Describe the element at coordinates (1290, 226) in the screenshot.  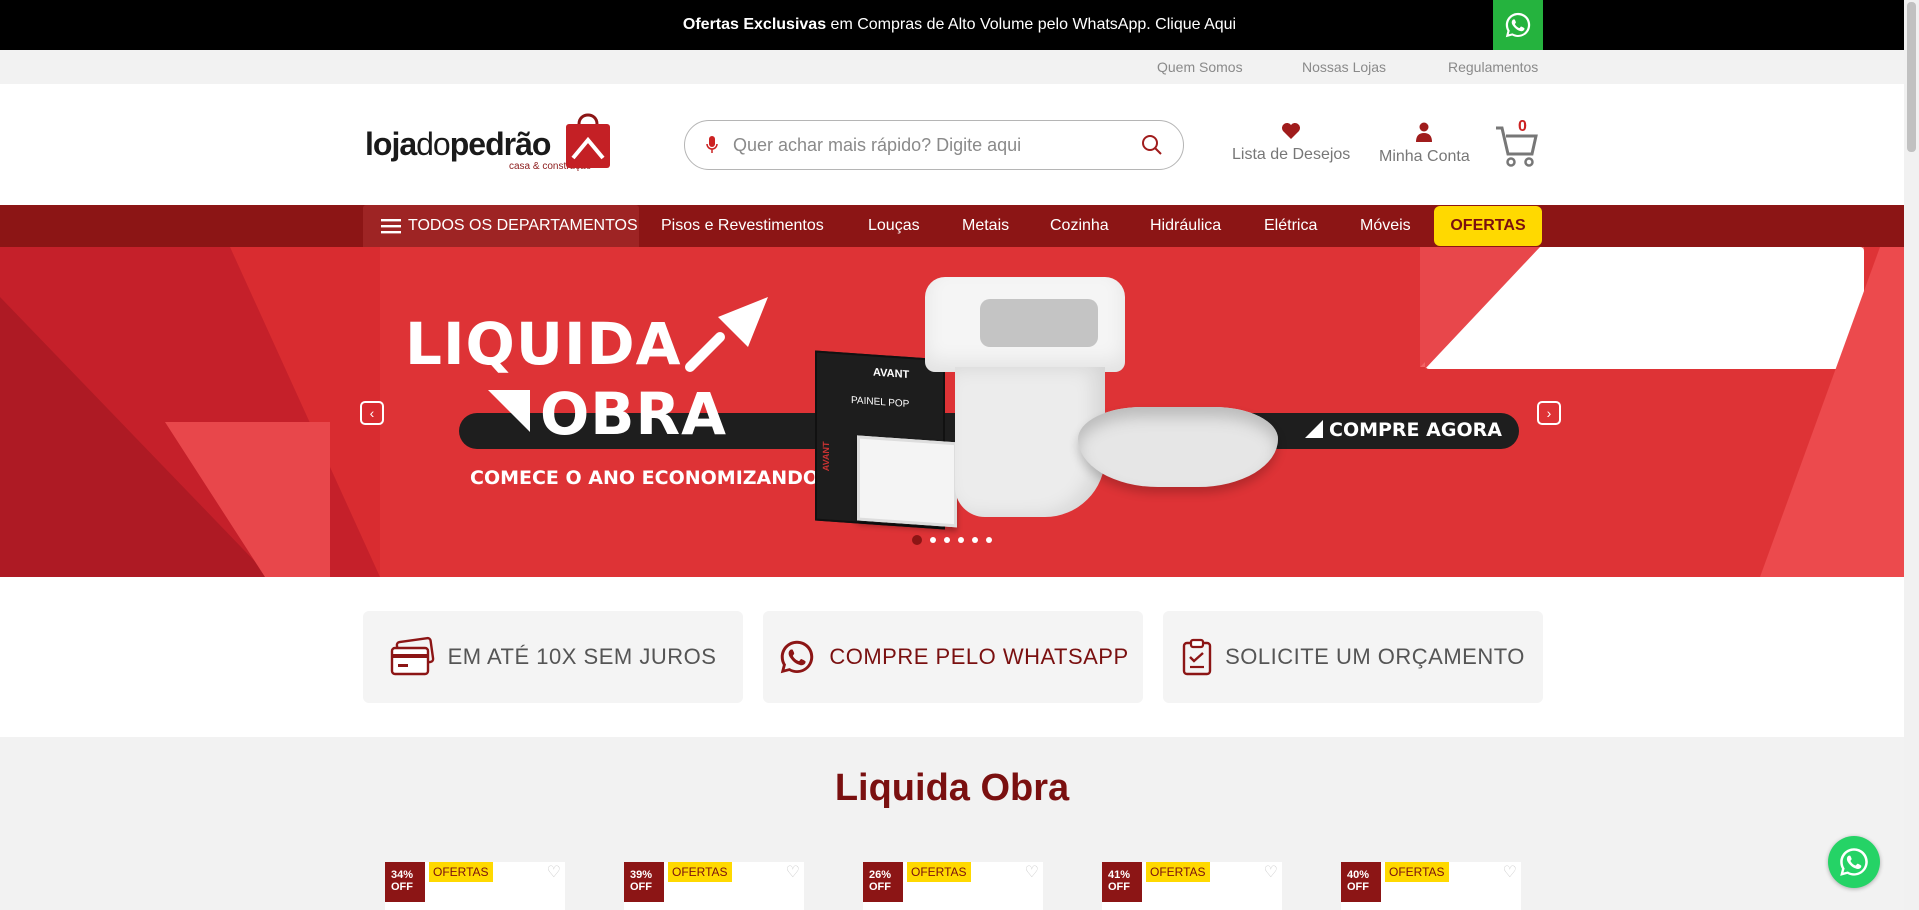
I see `nav-item-eletrica: Elétrica` at that location.